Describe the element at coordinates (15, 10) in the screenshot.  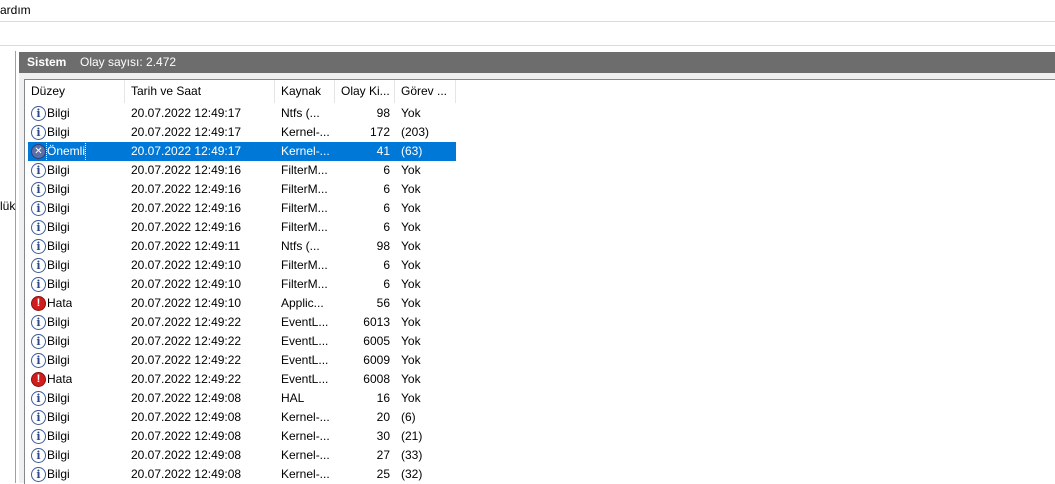
I see `menu-item-help: ardım` at that location.